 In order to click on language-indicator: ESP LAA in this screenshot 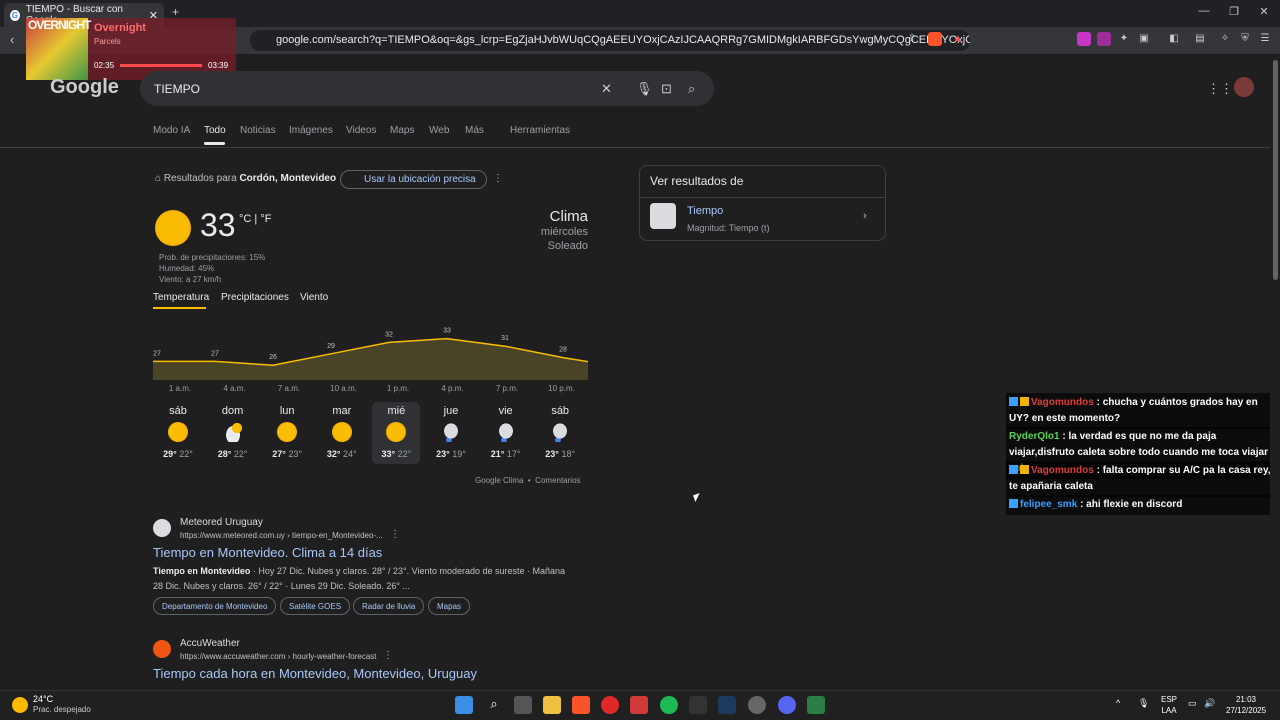, I will do `click(1169, 705)`.